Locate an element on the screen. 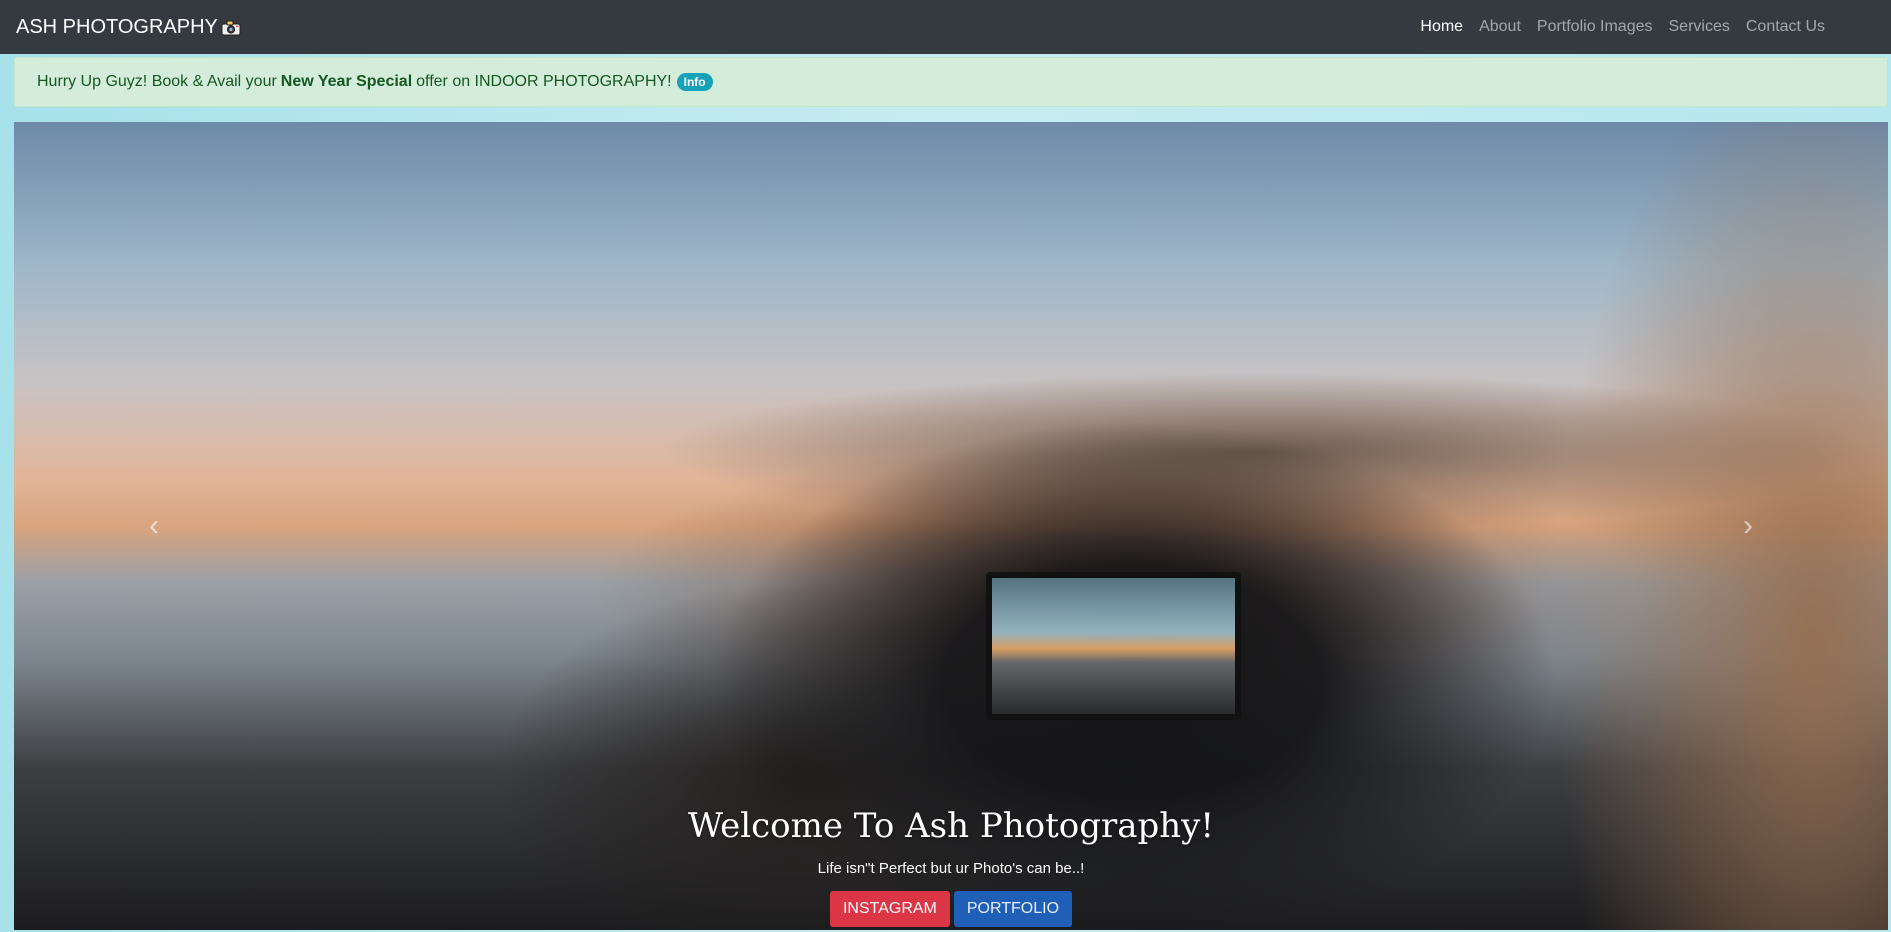 The width and height of the screenshot is (1891, 932). alert-text-before: Hurry Up Guyz! Book & Avail your is located at coordinates (157, 81).